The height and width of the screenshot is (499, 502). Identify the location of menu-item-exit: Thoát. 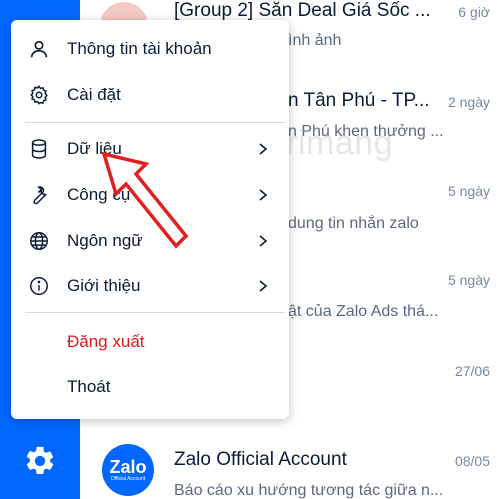
(150, 387).